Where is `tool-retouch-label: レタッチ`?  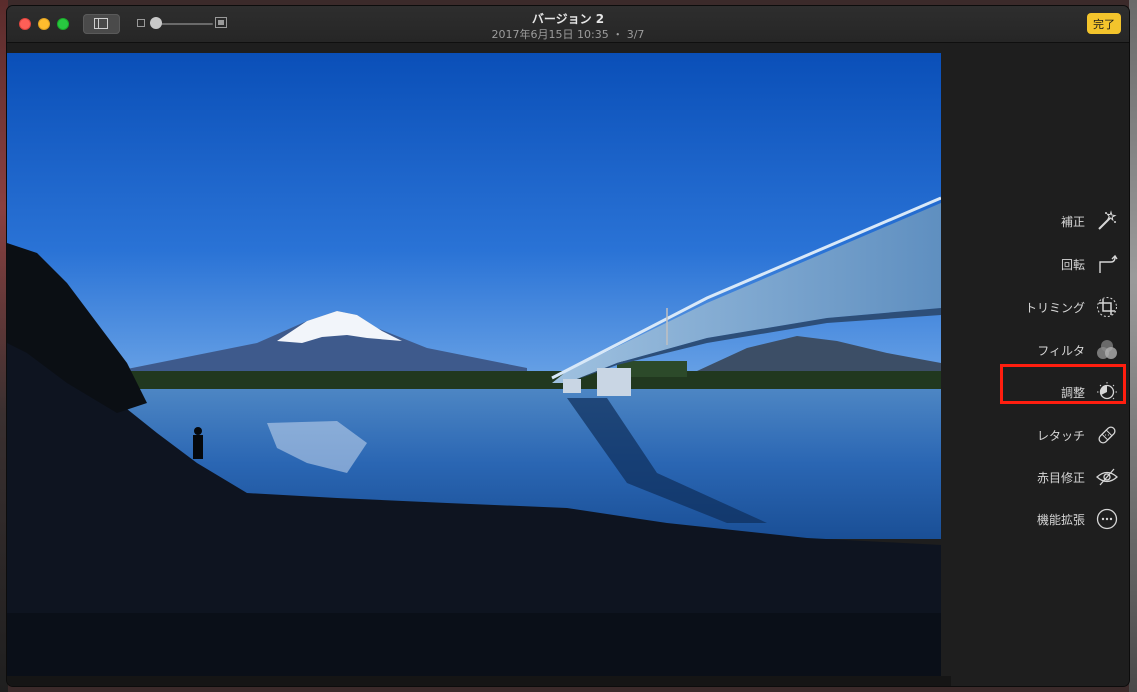
tool-retouch-label: レタッチ is located at coordinates (1060, 435).